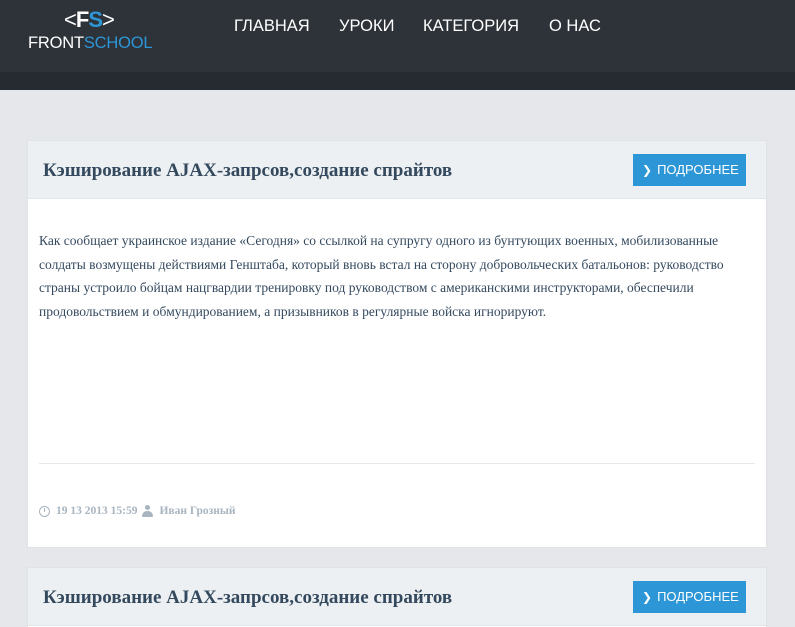  Describe the element at coordinates (197, 511) in the screenshot. I see `post-author: Иван Грозный` at that location.